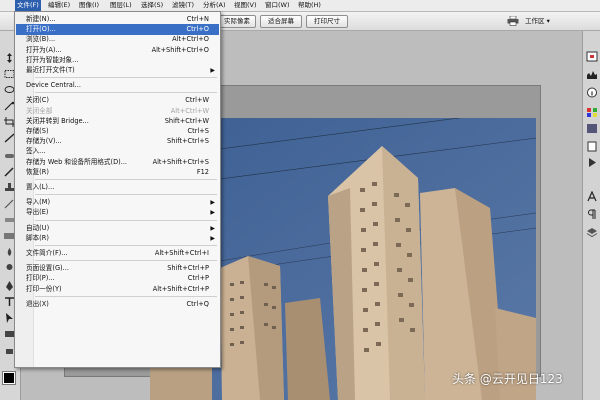  Describe the element at coordinates (214, 5) in the screenshot. I see `menu-analysis: 分析(A)` at that location.